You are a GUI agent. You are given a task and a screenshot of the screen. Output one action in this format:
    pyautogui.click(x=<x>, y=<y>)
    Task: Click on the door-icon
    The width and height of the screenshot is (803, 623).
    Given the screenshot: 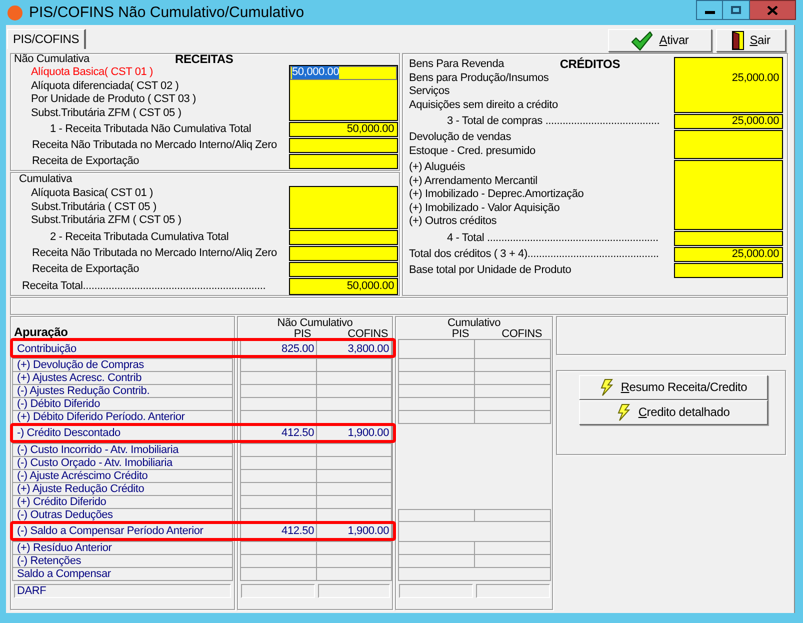 What is the action you would take?
    pyautogui.click(x=738, y=40)
    